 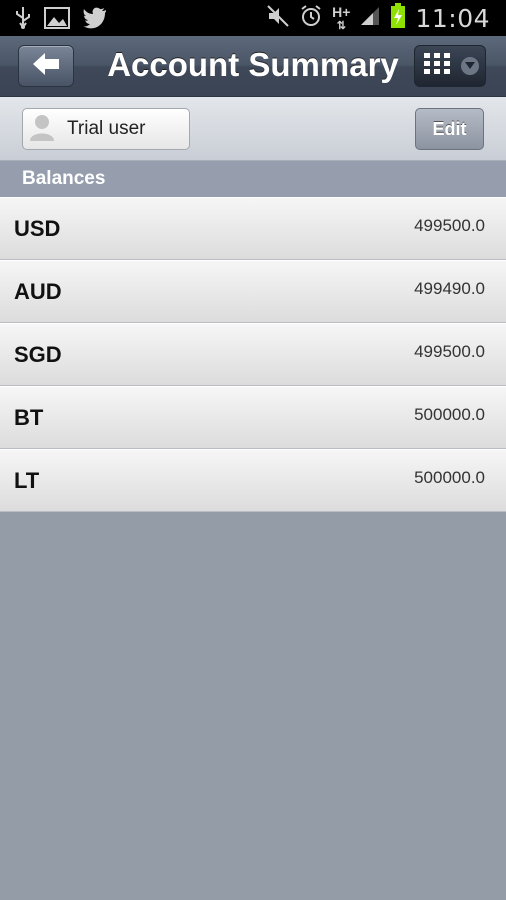 What do you see at coordinates (57, 20) in the screenshot?
I see `image-icon` at bounding box center [57, 20].